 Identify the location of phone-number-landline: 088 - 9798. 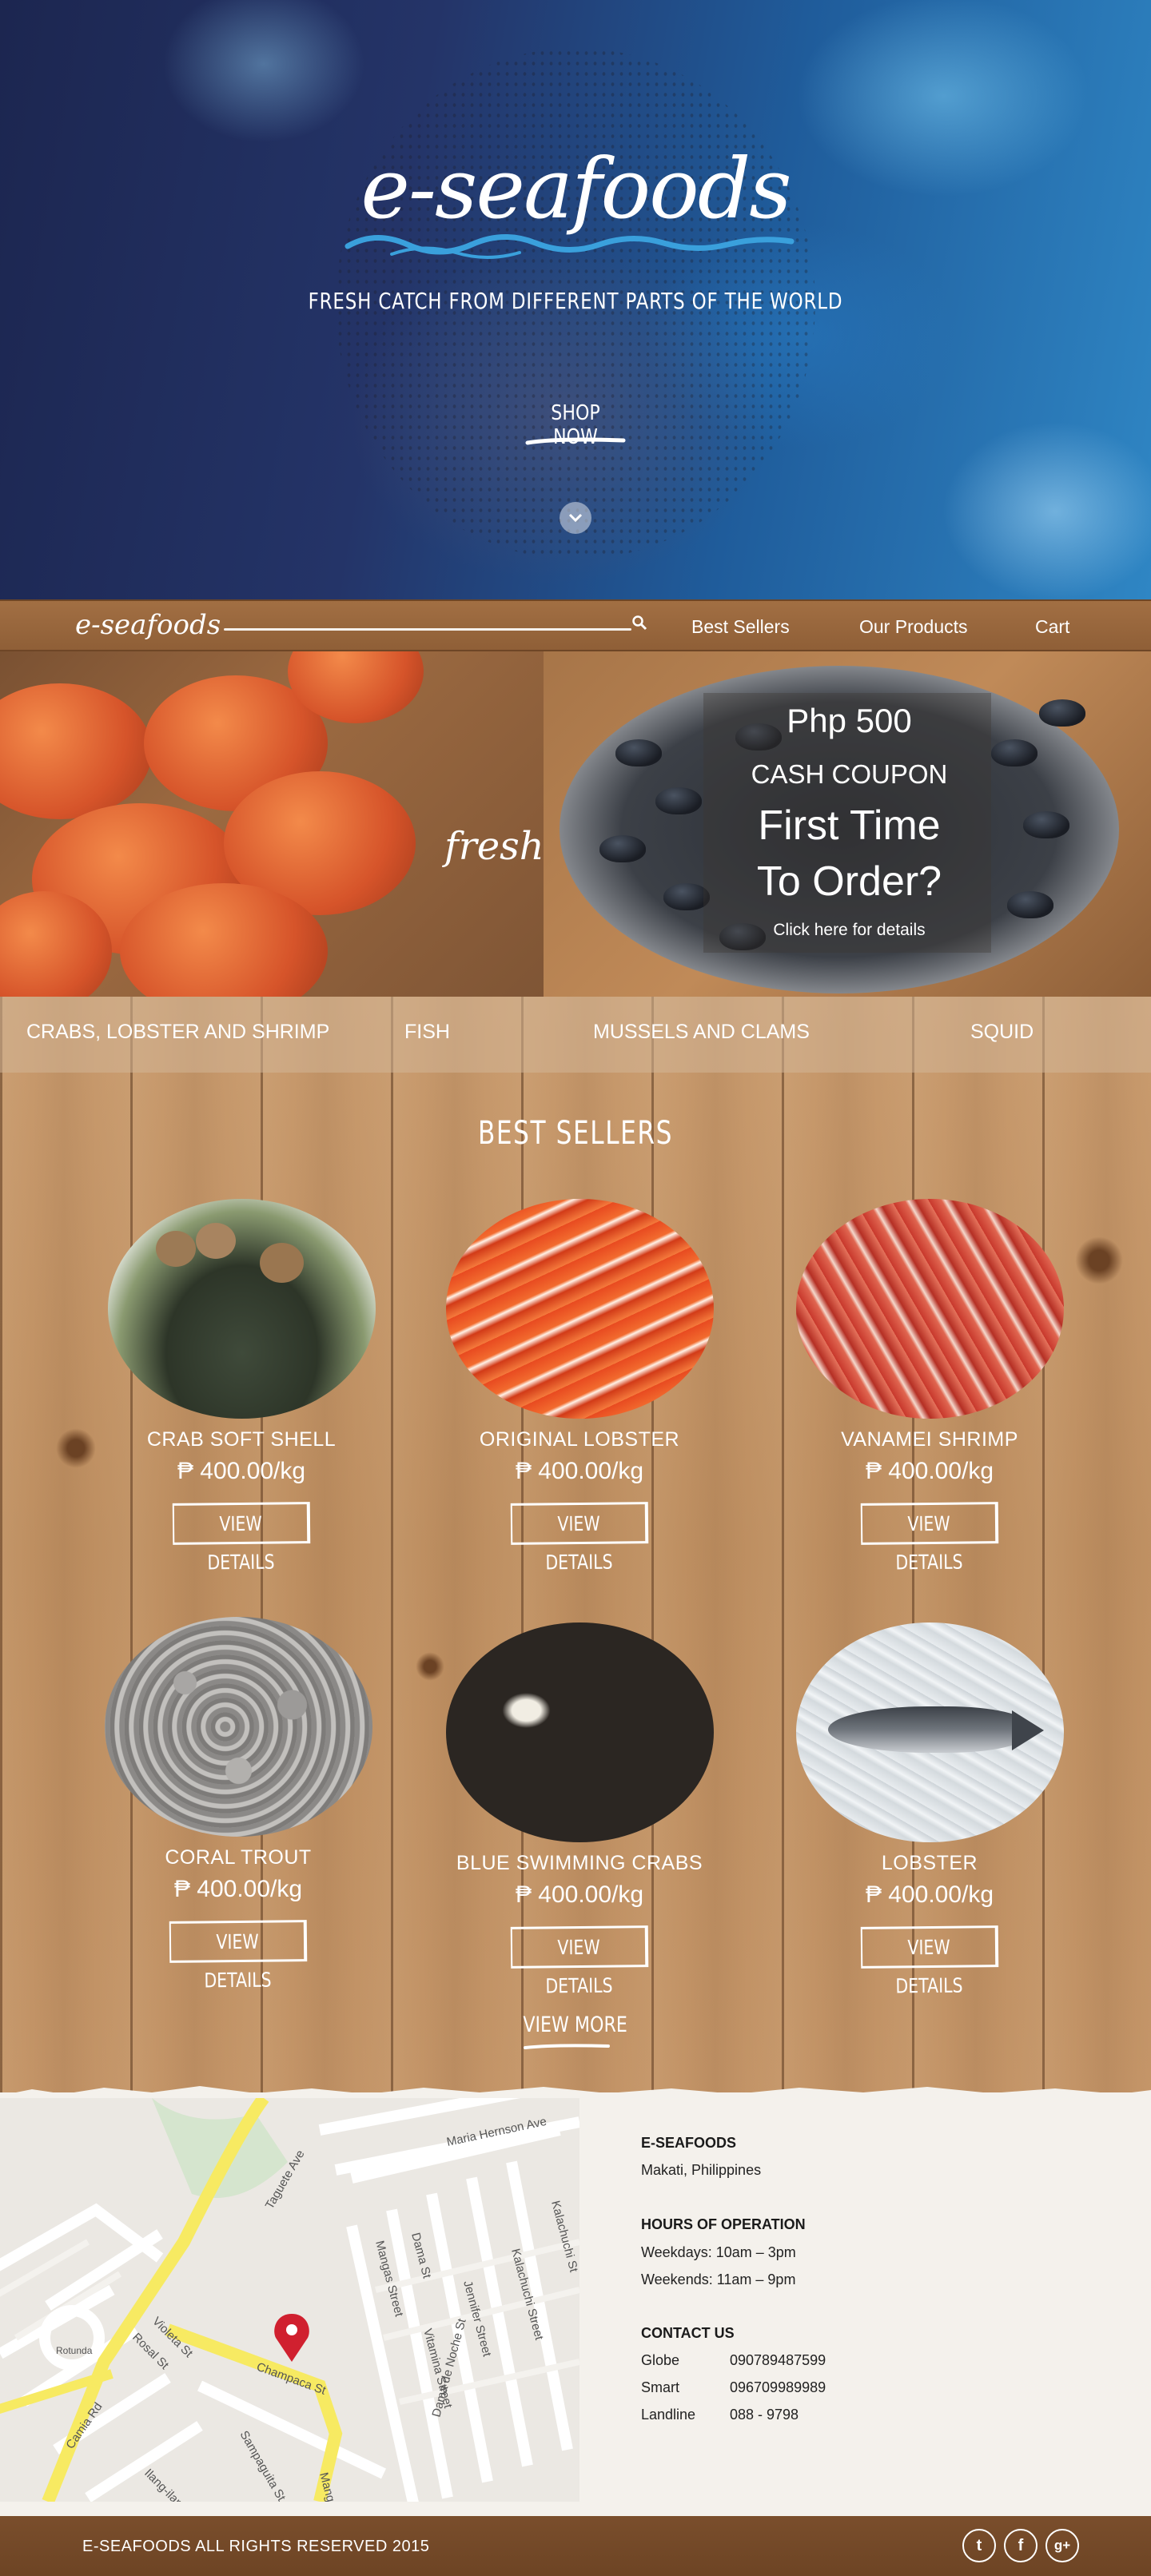
(765, 2415).